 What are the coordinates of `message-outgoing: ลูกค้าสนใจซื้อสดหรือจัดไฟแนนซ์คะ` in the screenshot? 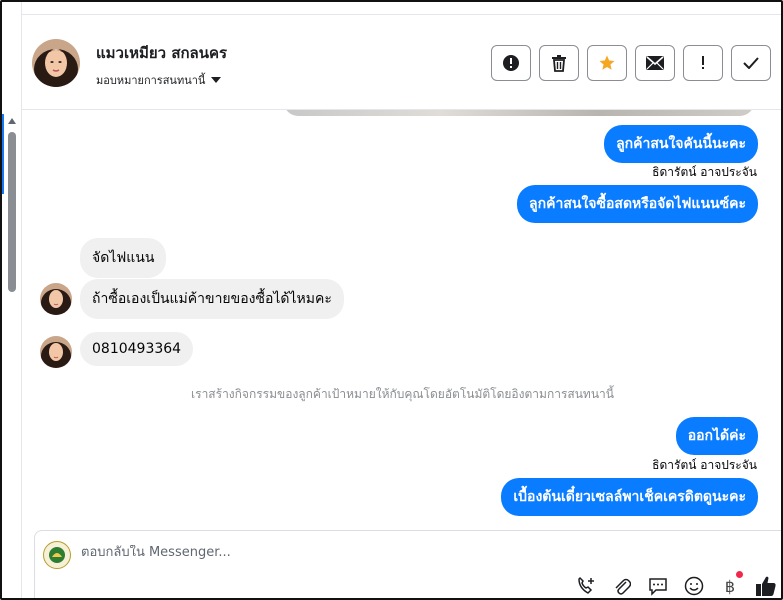 It's located at (637, 204).